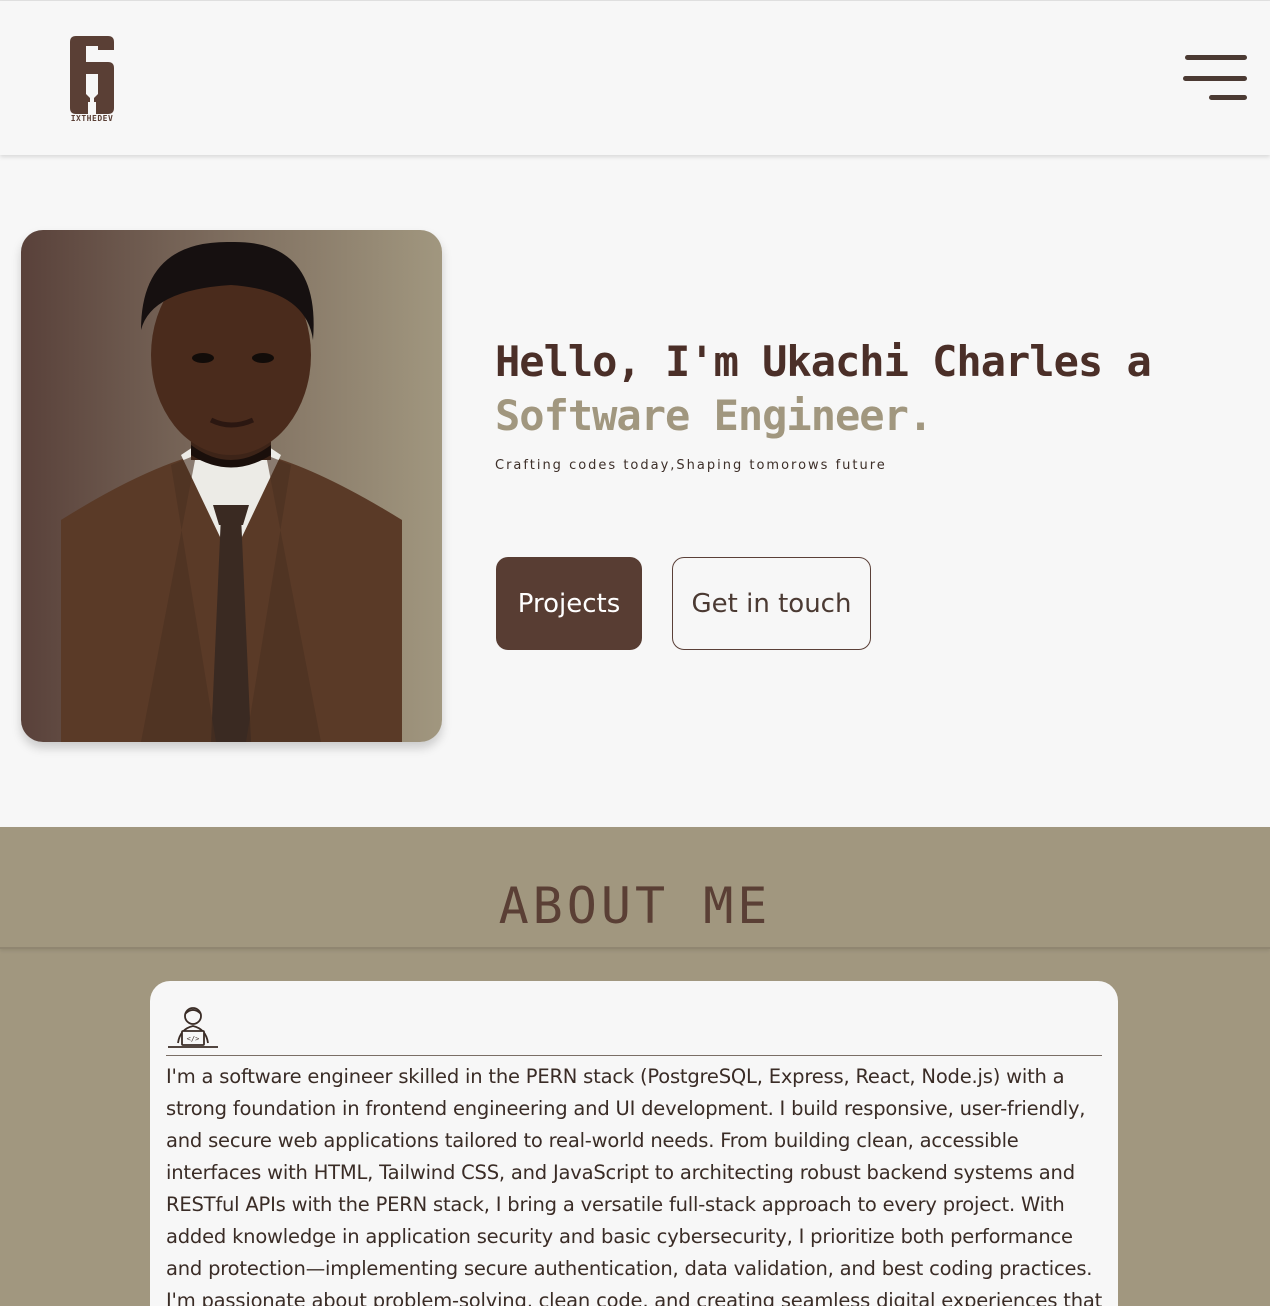  I want to click on hamburger-menu-icon, so click(1216, 57).